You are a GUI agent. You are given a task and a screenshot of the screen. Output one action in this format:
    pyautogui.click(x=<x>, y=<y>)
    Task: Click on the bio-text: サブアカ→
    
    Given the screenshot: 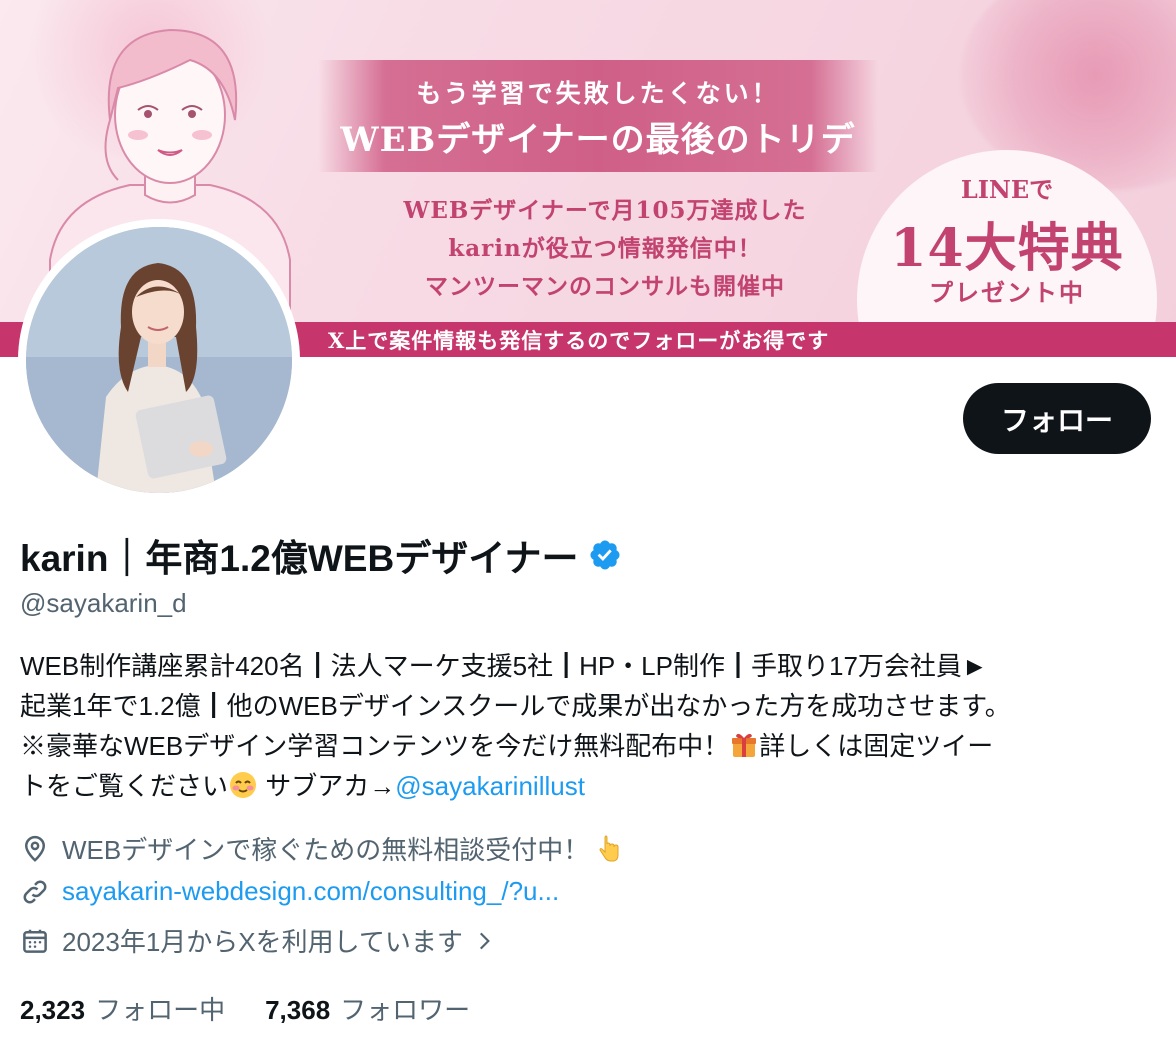 What is the action you would take?
    pyautogui.click(x=327, y=786)
    